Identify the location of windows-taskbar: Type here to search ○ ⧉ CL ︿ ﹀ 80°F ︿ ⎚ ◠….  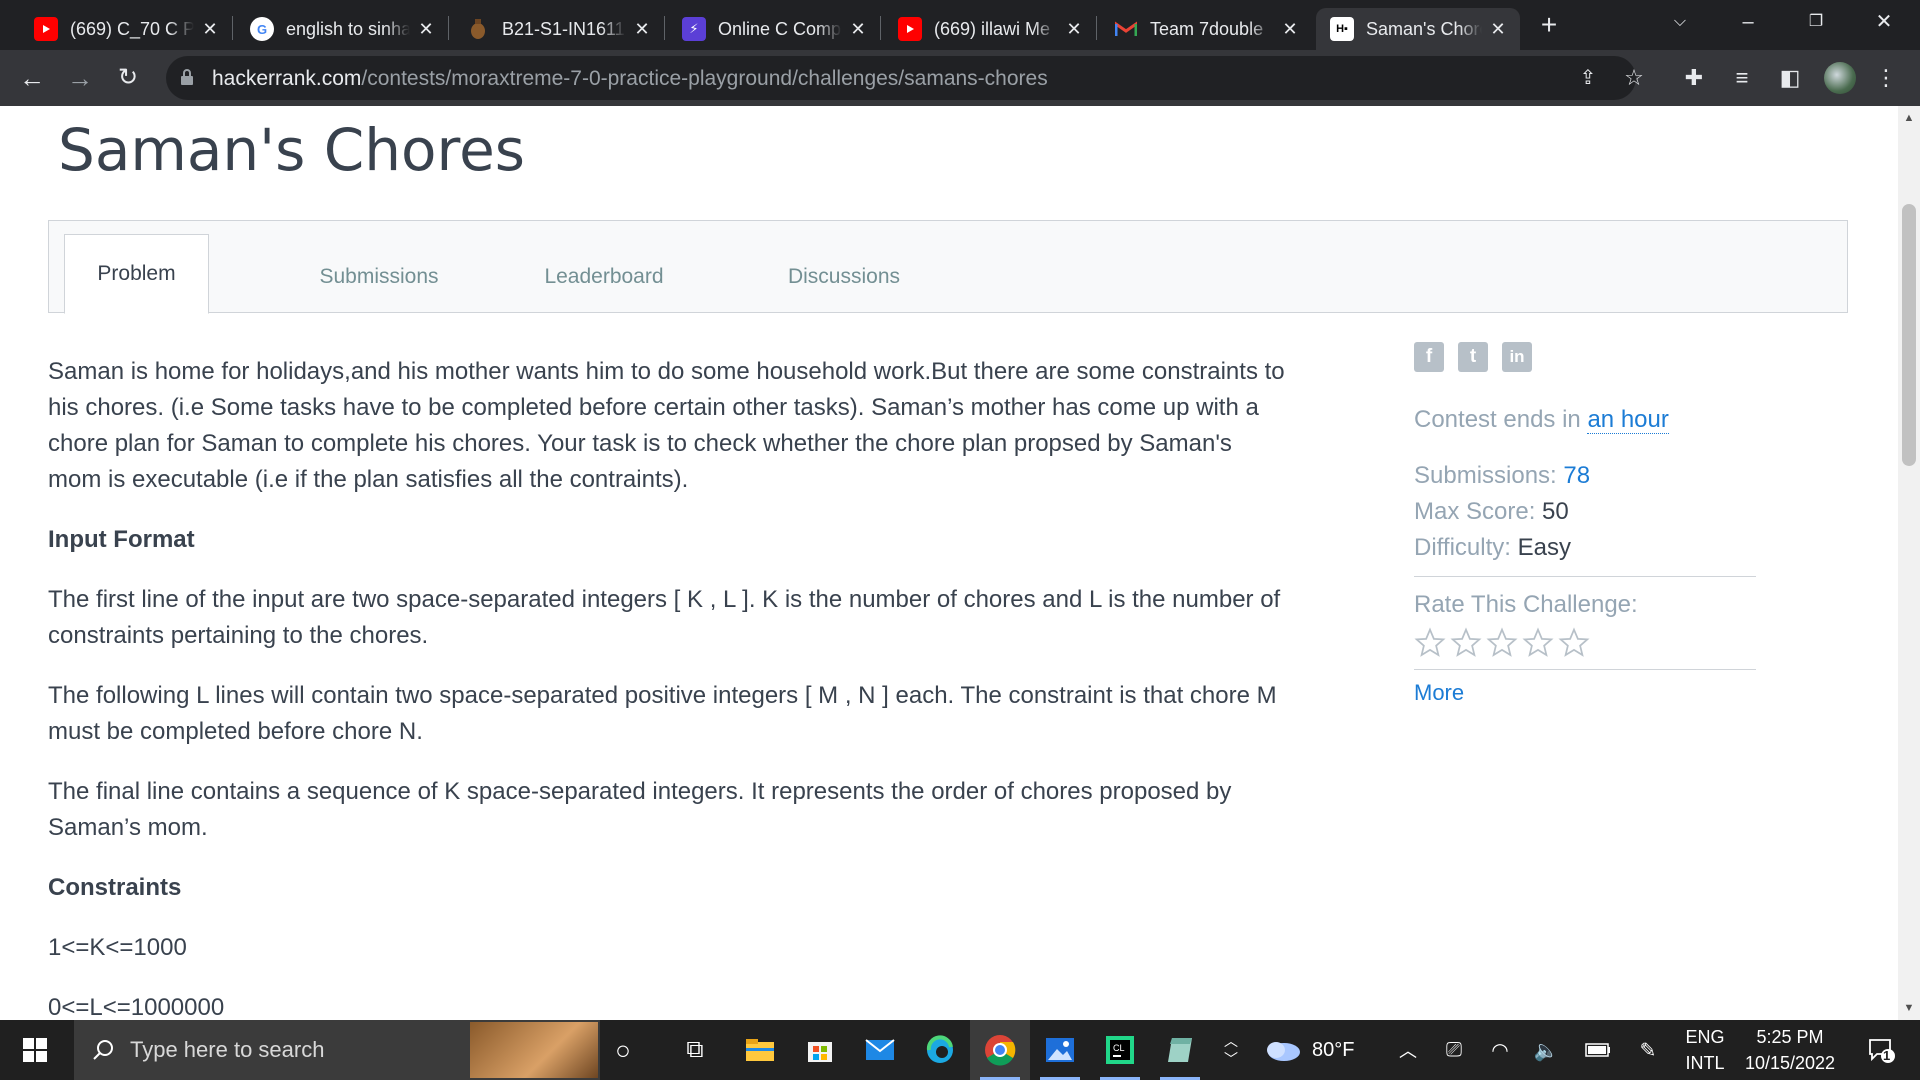
(960, 1050).